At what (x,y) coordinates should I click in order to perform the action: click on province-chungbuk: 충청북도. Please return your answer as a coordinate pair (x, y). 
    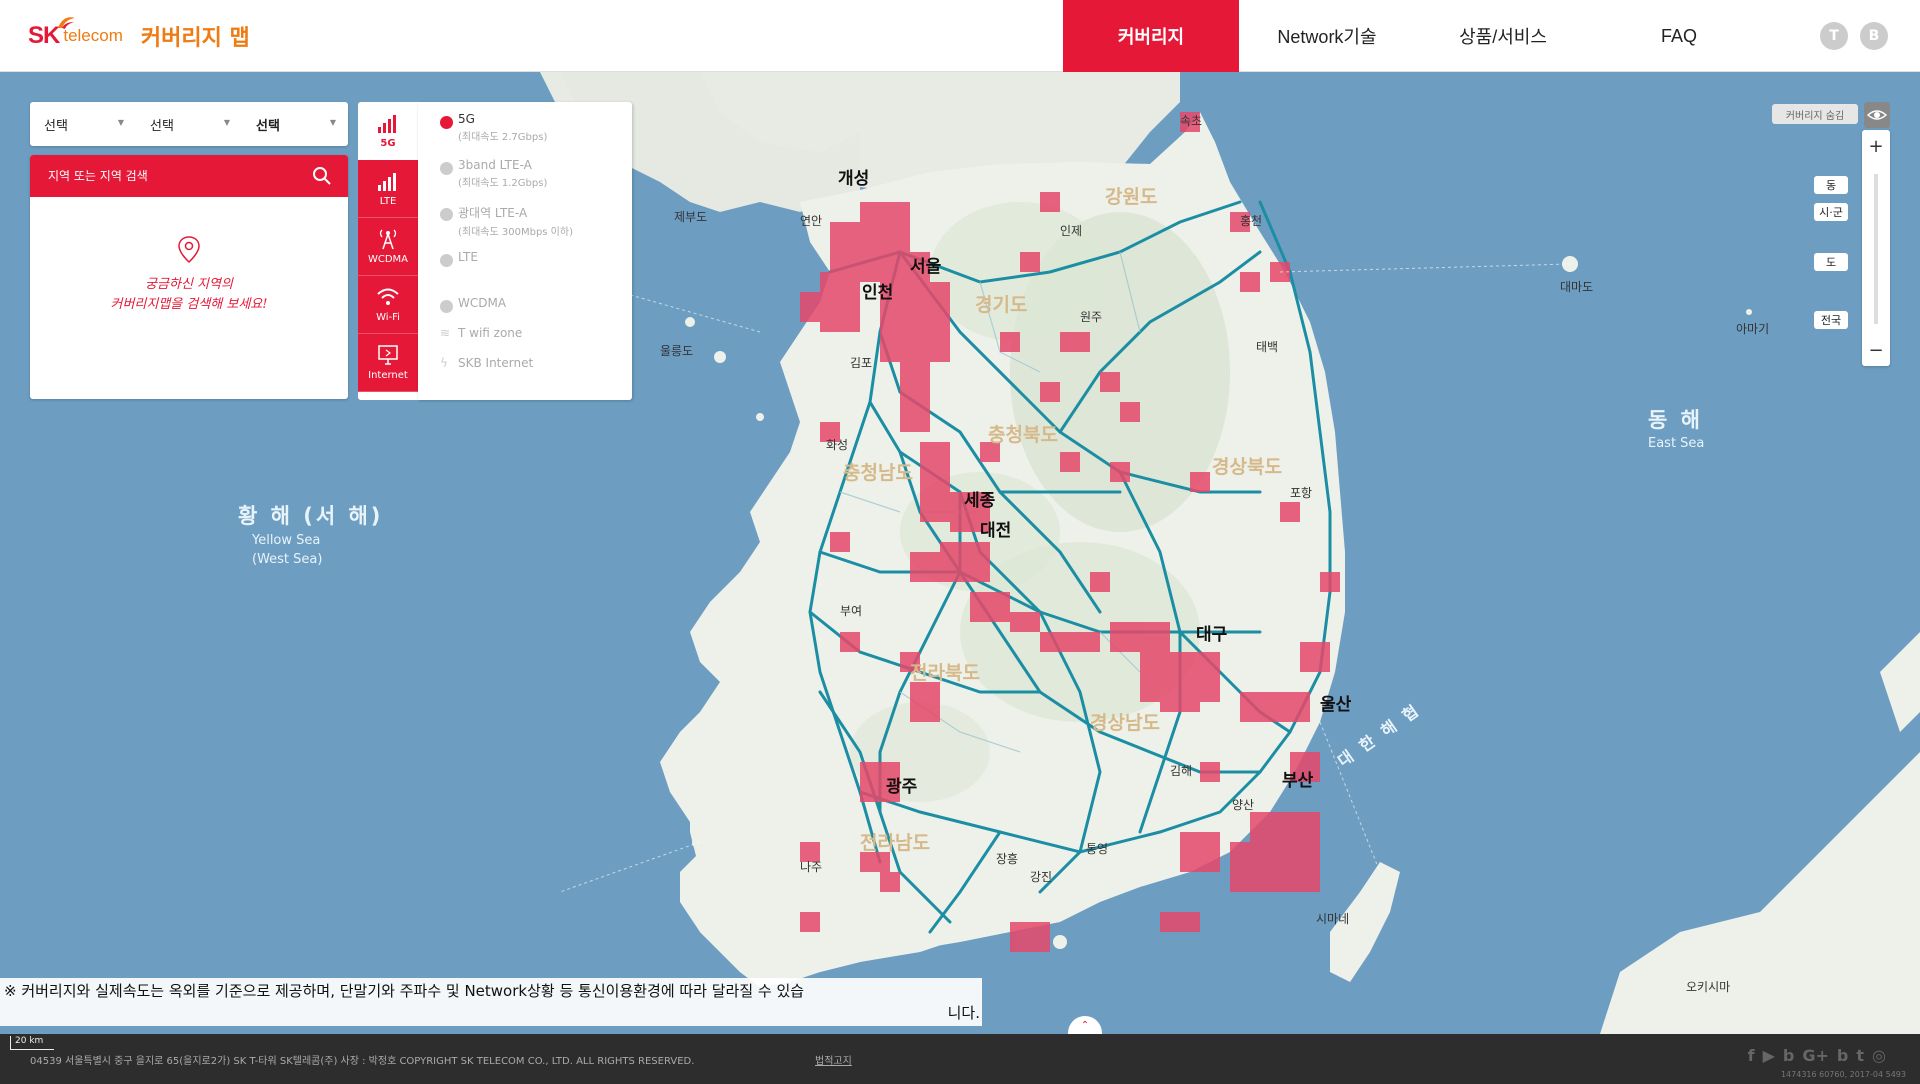
    Looking at the image, I should click on (1023, 435).